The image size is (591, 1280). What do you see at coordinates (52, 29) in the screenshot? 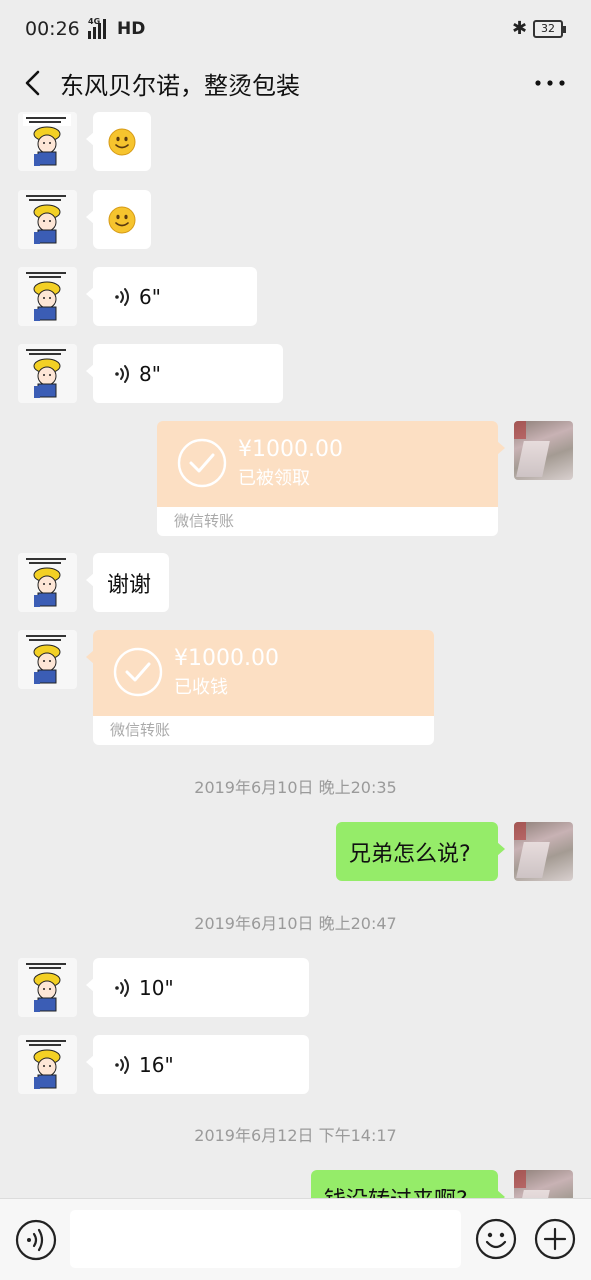
I see `status-time: 00:26` at bounding box center [52, 29].